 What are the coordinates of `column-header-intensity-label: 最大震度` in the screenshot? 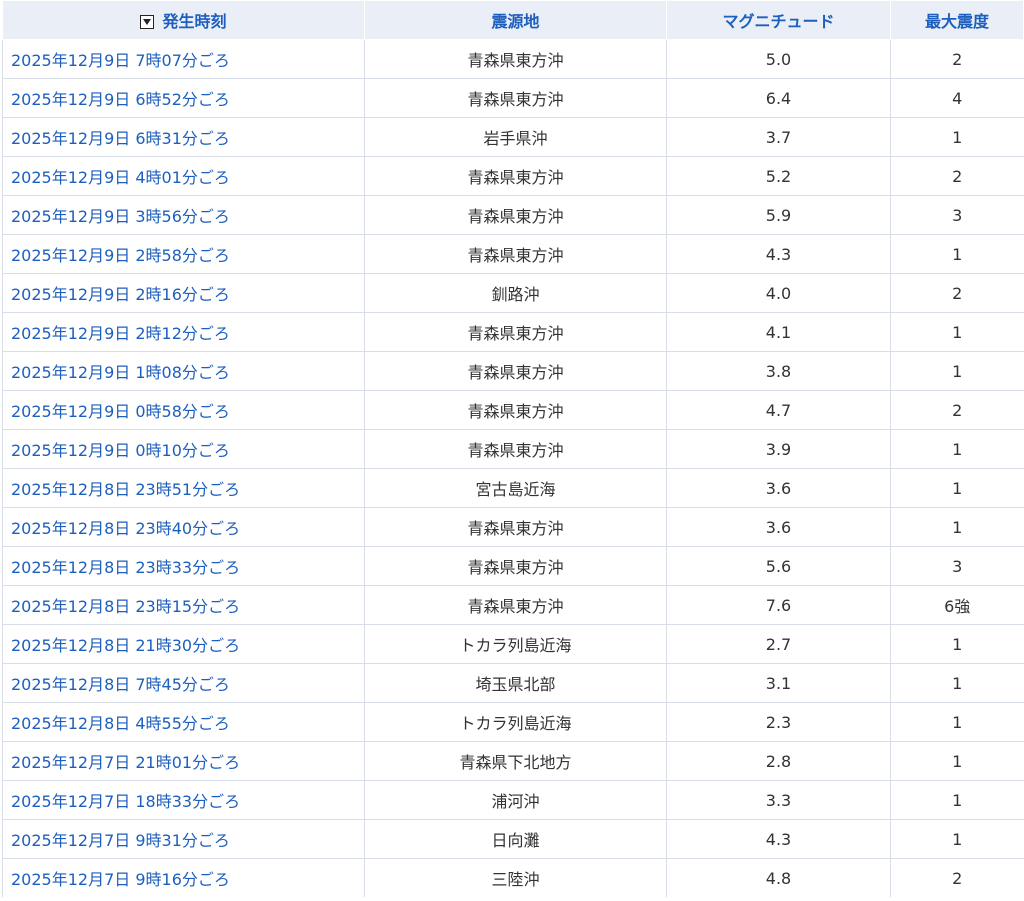 It's located at (956, 21).